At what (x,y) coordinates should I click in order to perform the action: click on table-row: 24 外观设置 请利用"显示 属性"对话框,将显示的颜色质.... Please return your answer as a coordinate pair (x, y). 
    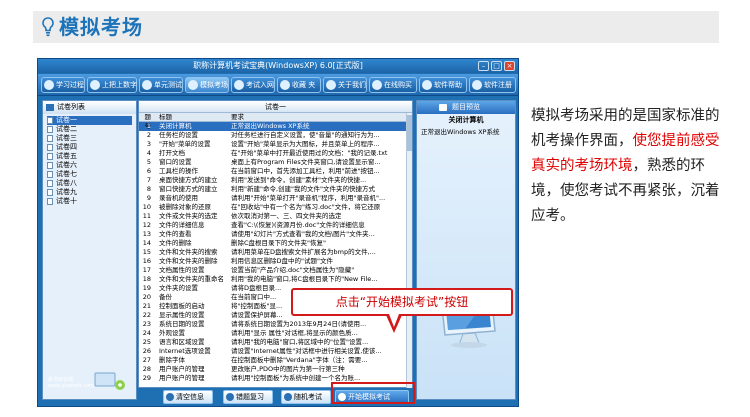
    Looking at the image, I should click on (275, 333).